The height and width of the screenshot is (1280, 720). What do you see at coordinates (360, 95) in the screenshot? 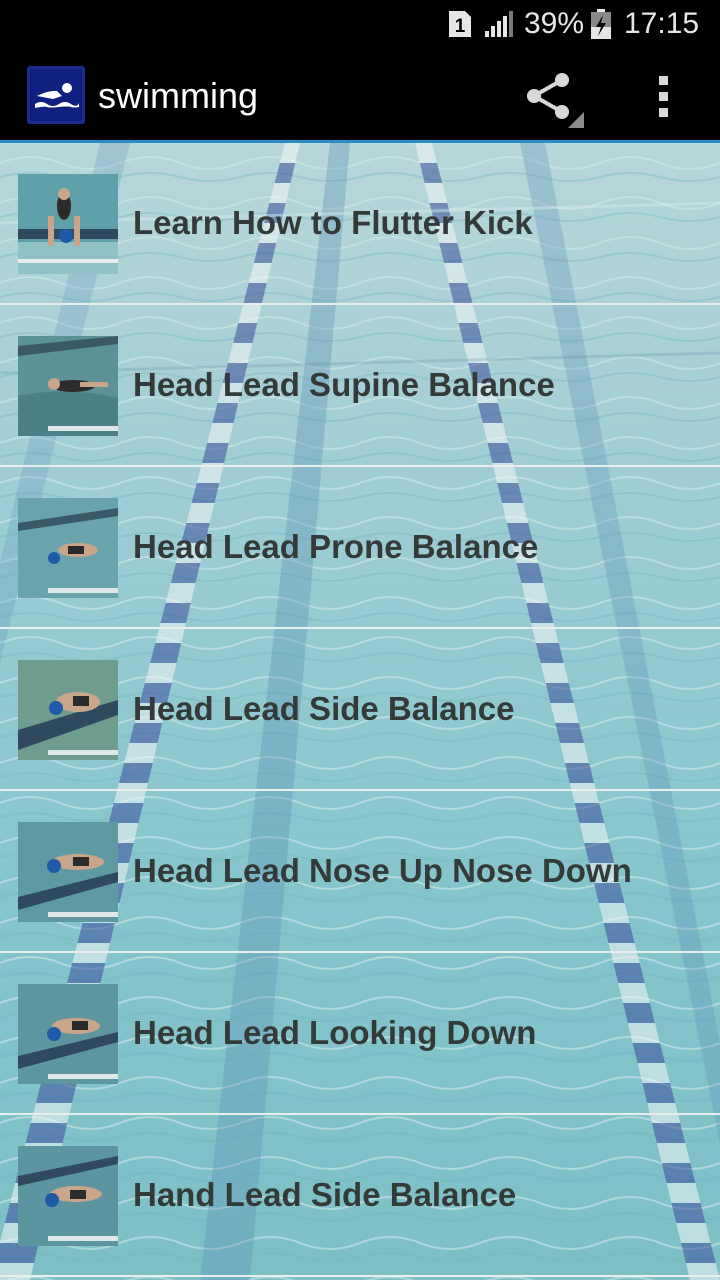
I see `app-bar: swimming` at bounding box center [360, 95].